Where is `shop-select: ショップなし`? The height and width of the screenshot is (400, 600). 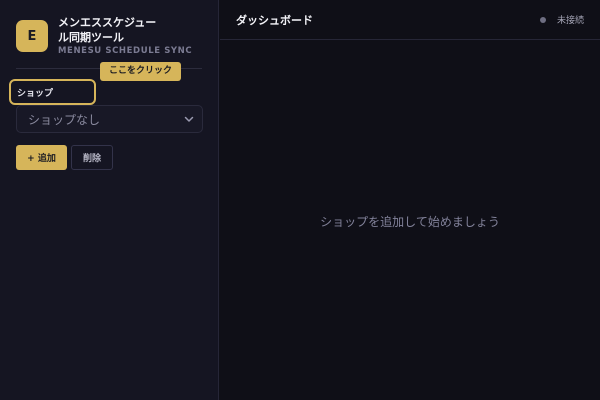 shop-select: ショップなし is located at coordinates (109, 119).